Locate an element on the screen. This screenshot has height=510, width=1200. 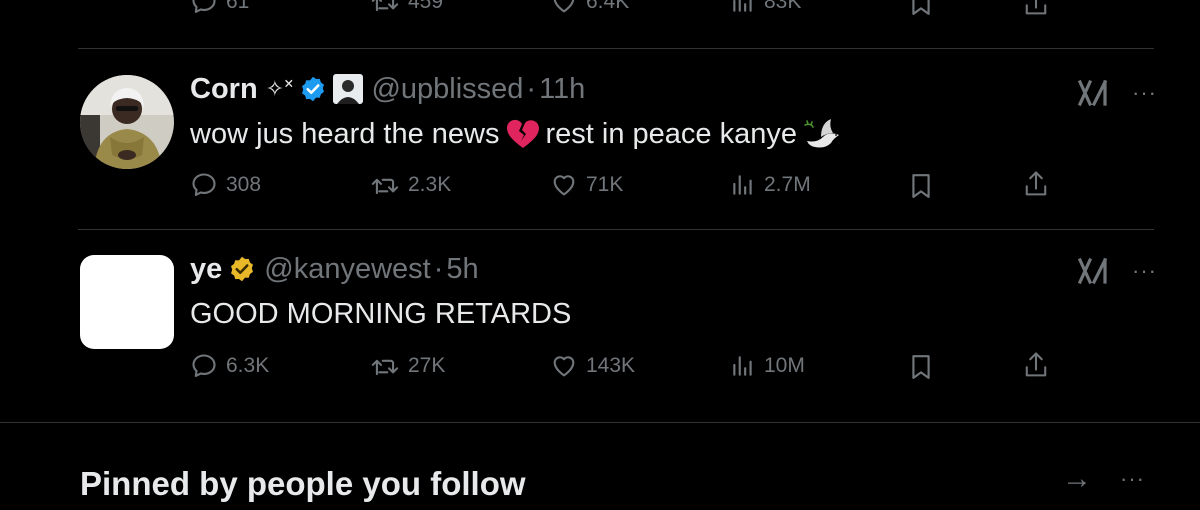
display-name: ye is located at coordinates (206, 269).